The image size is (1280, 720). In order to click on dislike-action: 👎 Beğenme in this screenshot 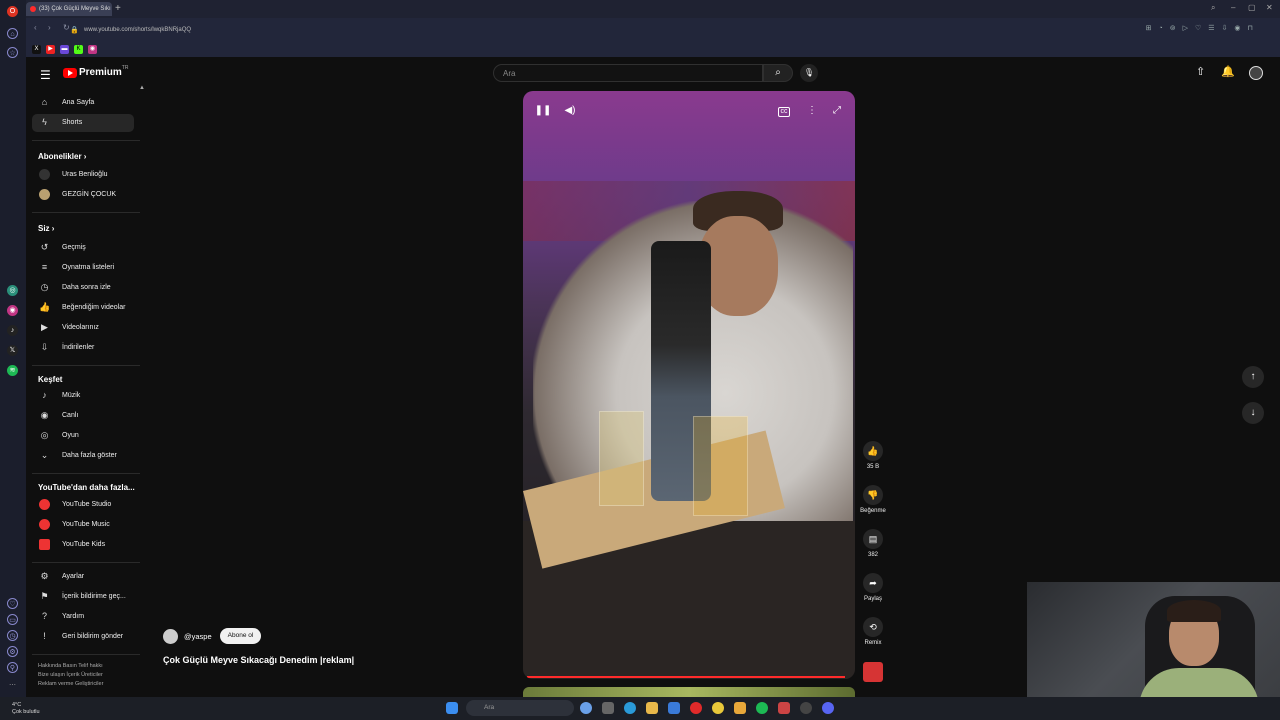, I will do `click(873, 499)`.